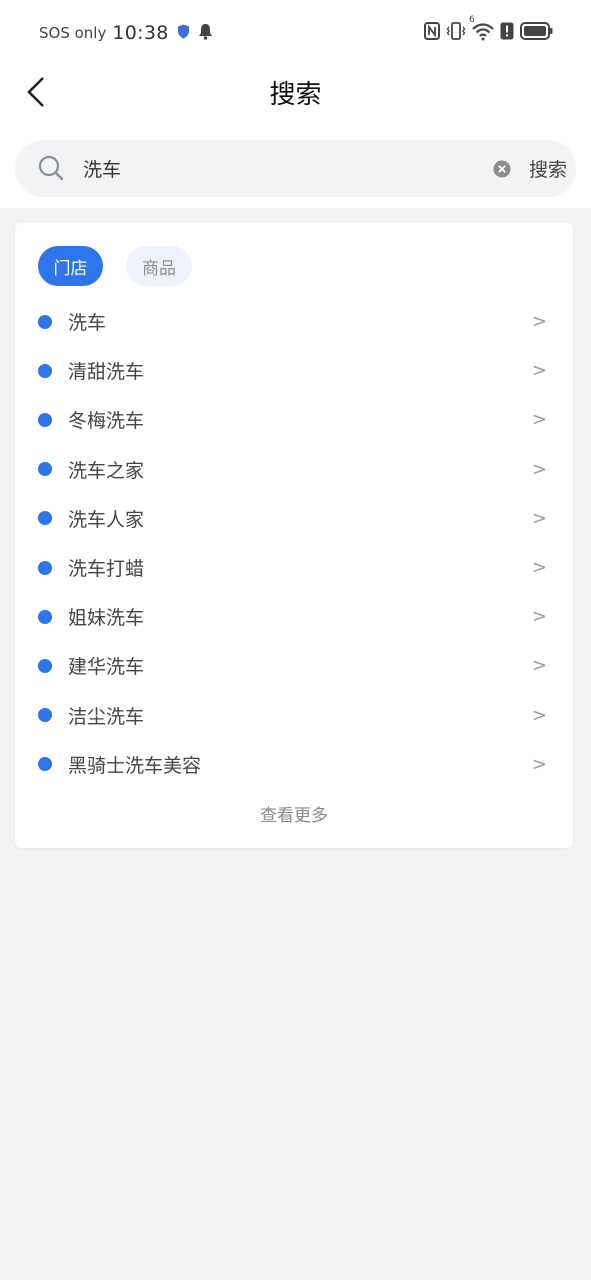  I want to click on list-item-label: 建华洗车, so click(106, 667).